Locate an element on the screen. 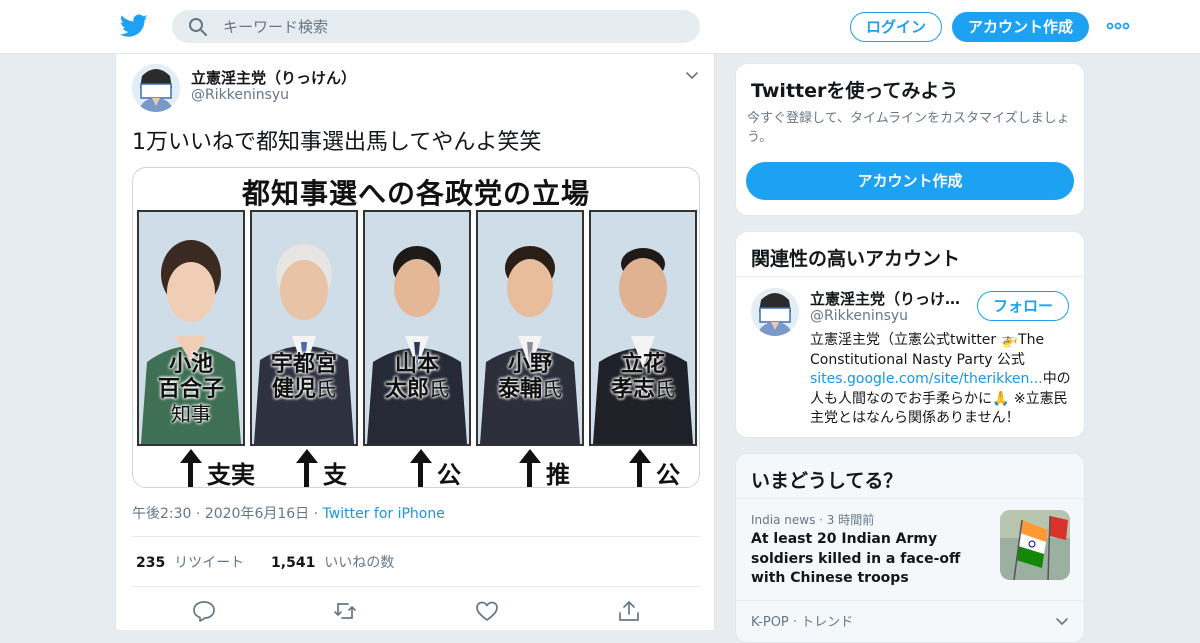  signup-card-title: Twitterを使ってみよう is located at coordinates (855, 91).